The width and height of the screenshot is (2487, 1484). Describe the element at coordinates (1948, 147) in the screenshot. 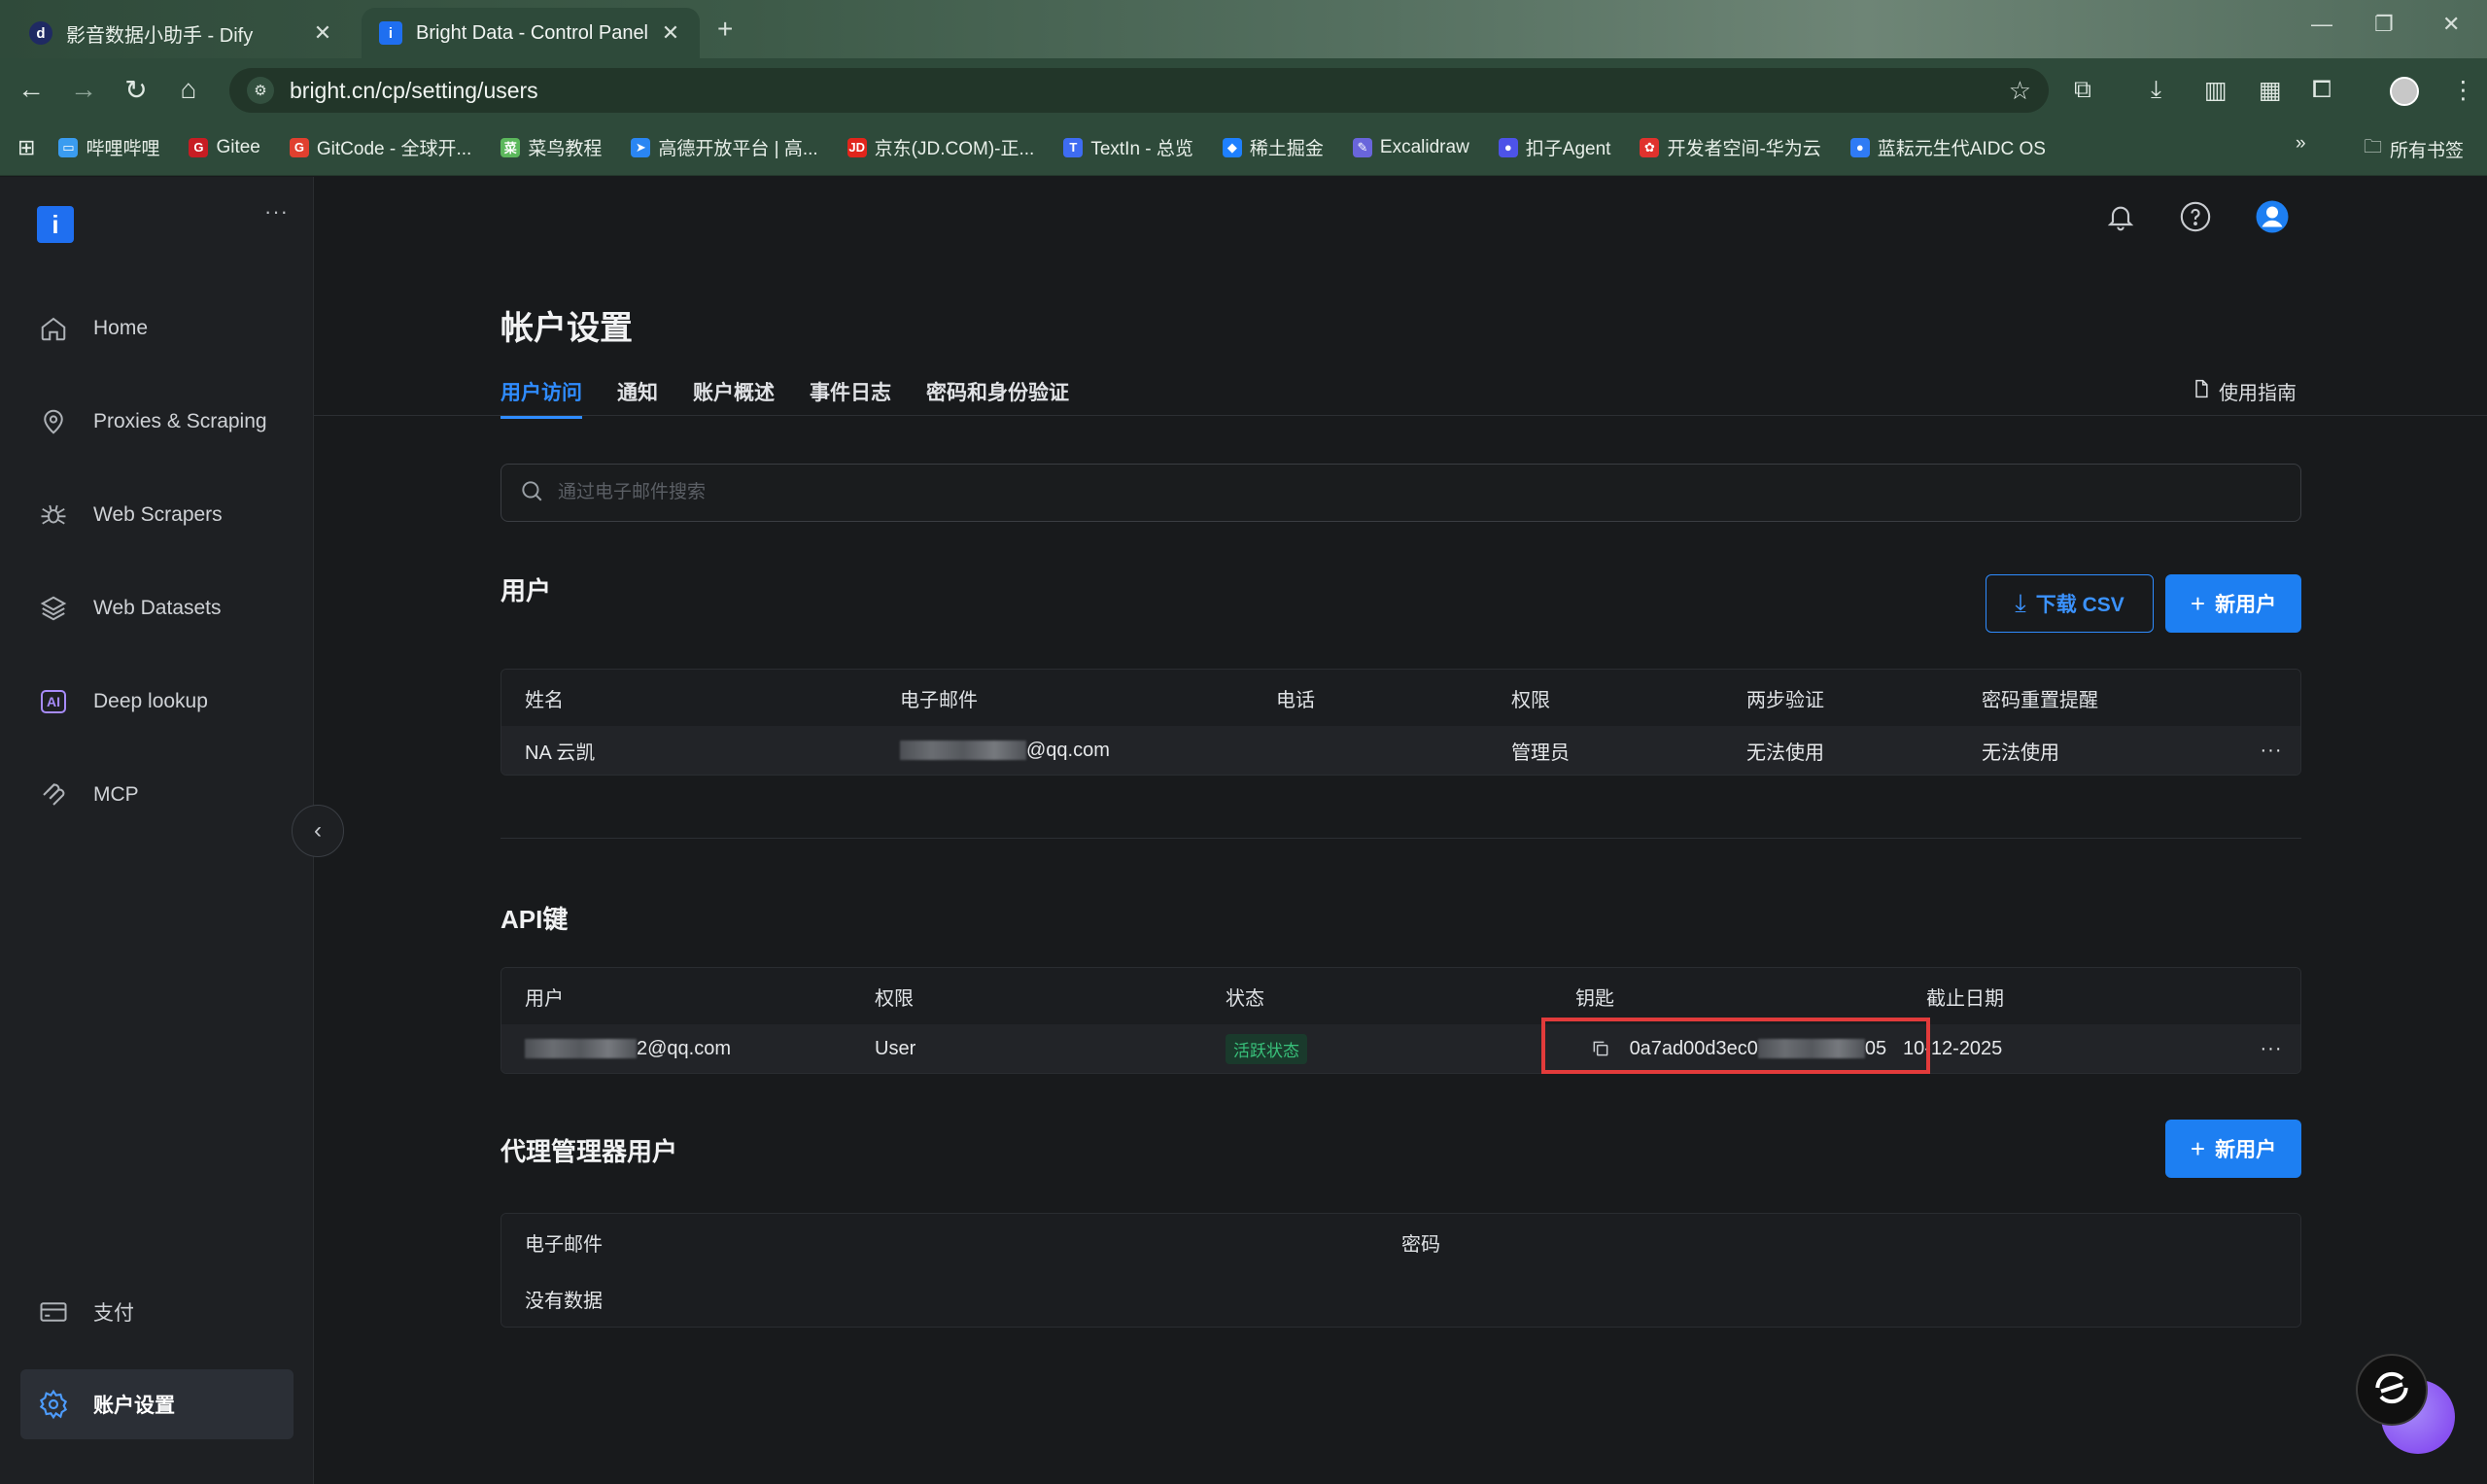

I see `bookmark-item: ● 蓝耘元生代AIDC OS` at that location.